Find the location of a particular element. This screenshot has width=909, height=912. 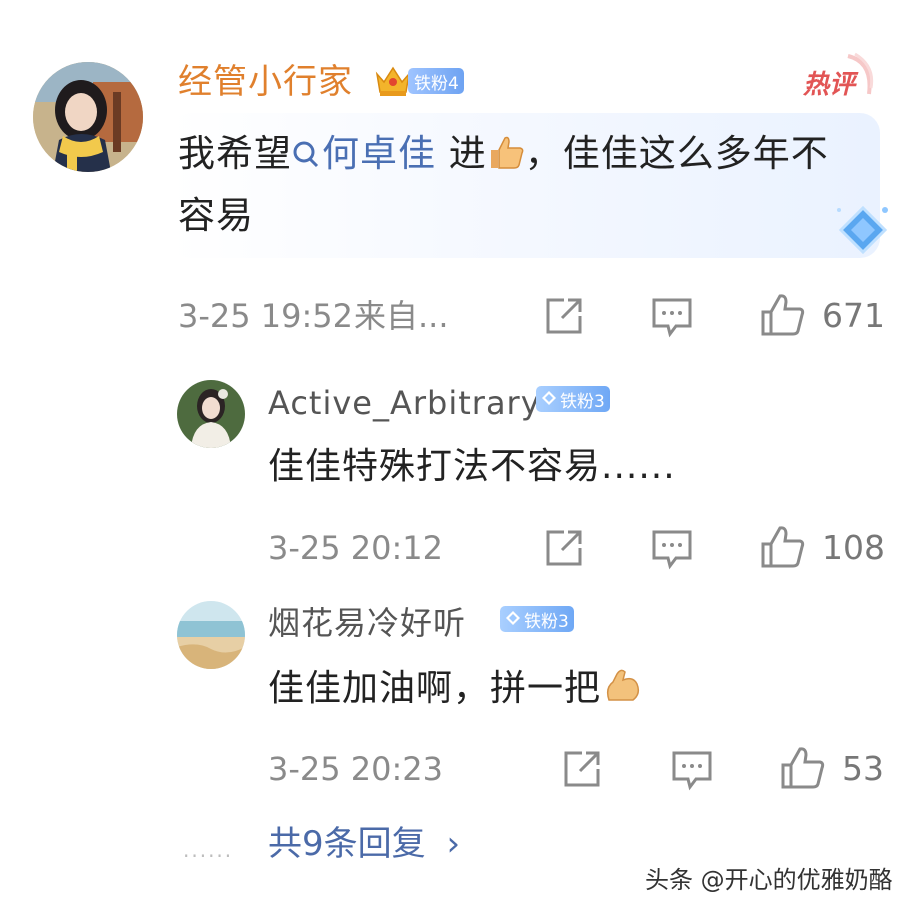

flex-arm-emoji is located at coordinates (623, 691).